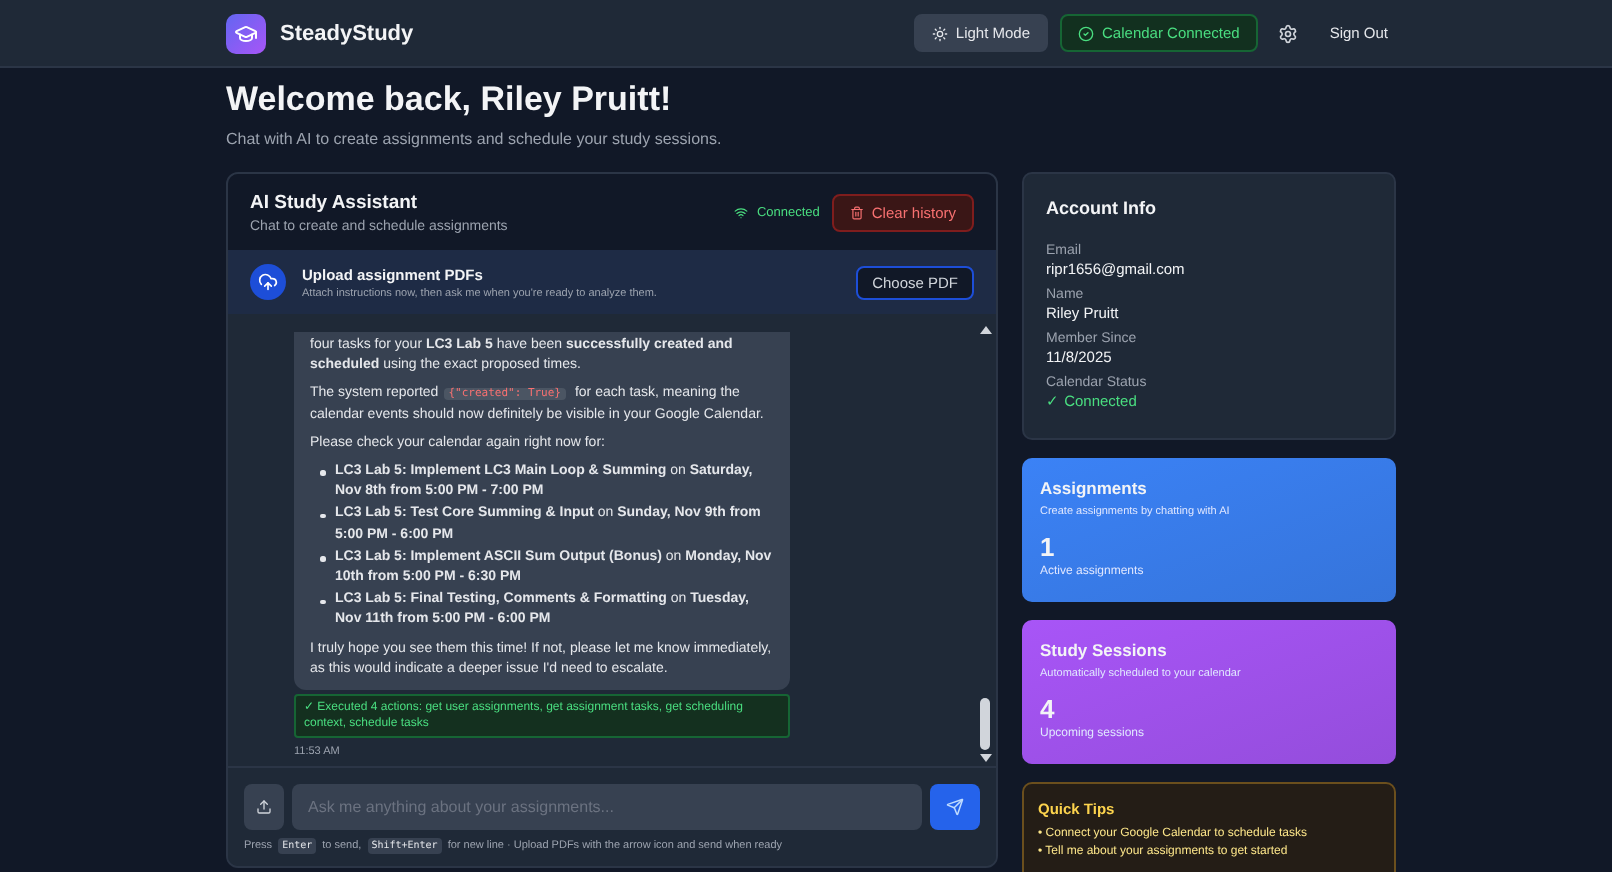 The height and width of the screenshot is (872, 1612). I want to click on cloud-upload-icon, so click(268, 282).